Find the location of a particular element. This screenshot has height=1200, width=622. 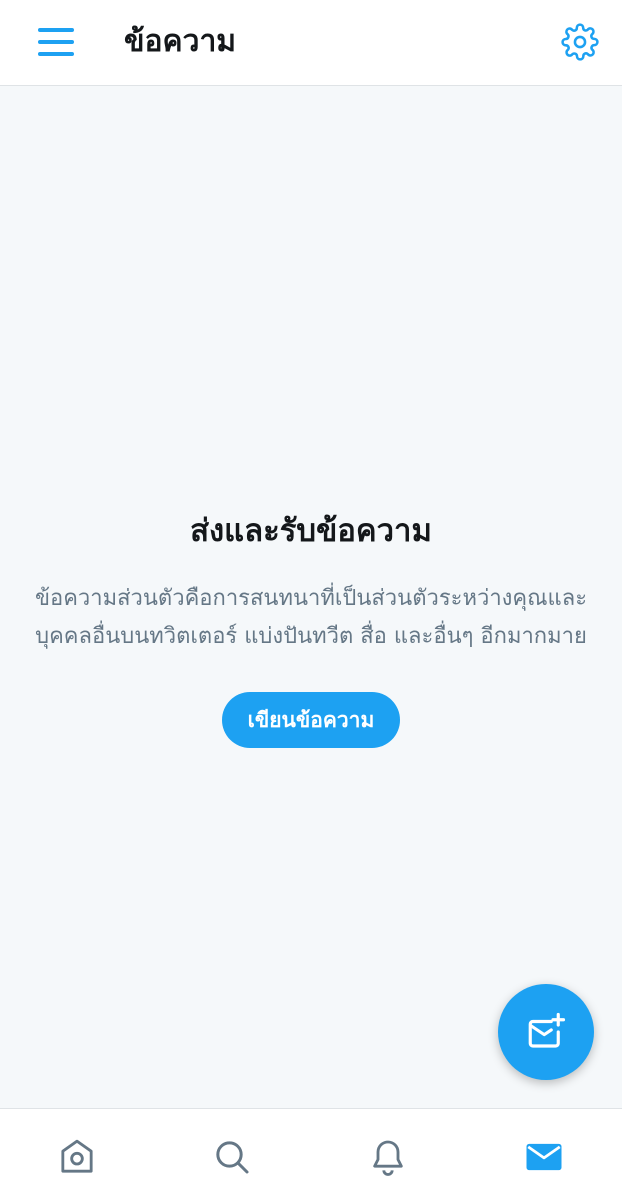

gear-icon is located at coordinates (580, 42).